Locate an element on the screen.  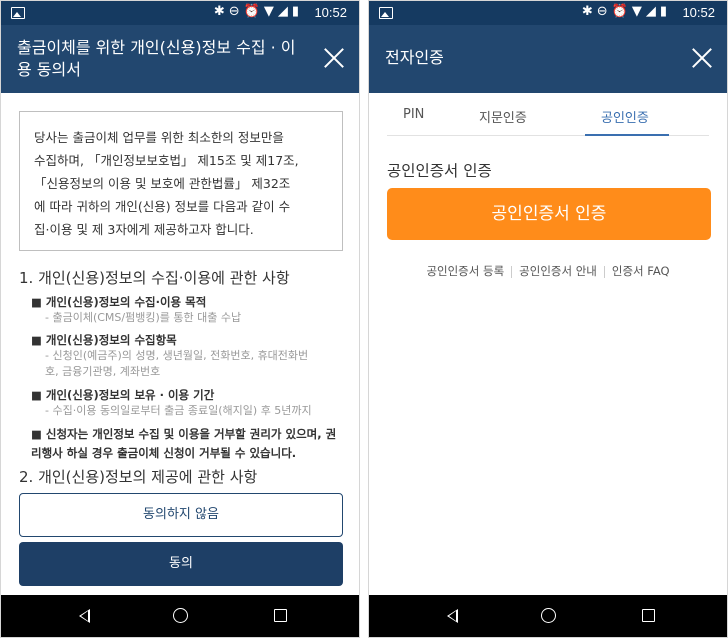
notice-line: 리행사 하실 경우 출금이체 신청이 거부될 수 있습니다. is located at coordinates (164, 453).